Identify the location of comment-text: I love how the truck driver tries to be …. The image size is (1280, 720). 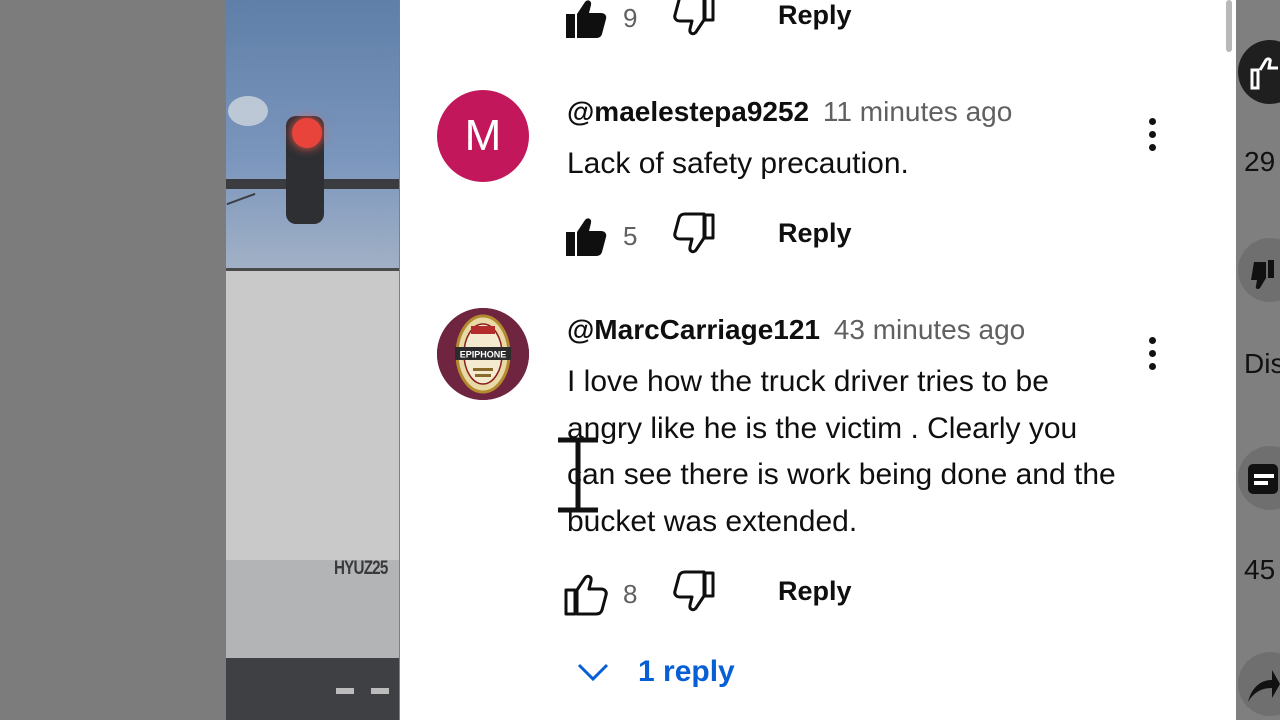
(841, 451).